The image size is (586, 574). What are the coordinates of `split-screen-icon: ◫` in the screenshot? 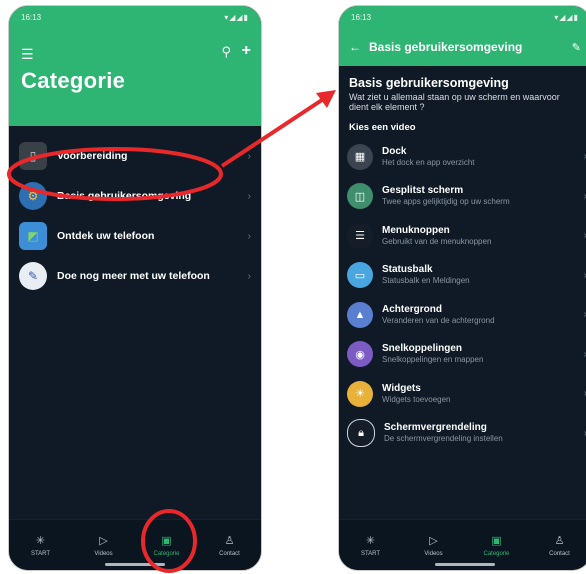 It's located at (360, 196).